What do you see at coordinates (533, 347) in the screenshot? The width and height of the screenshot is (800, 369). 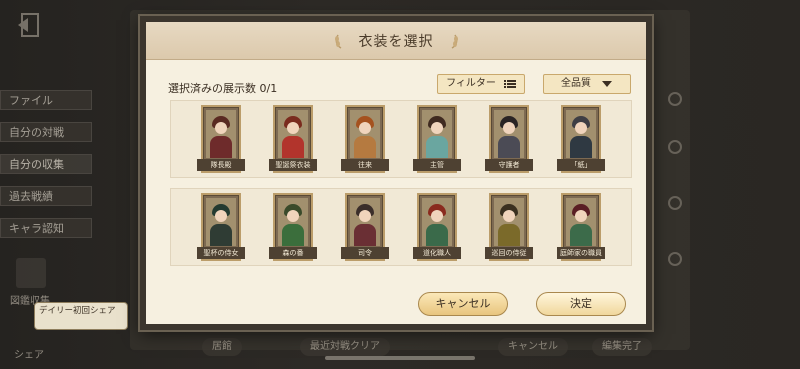 I see `bottom-button-cancel: キャンセル` at bounding box center [533, 347].